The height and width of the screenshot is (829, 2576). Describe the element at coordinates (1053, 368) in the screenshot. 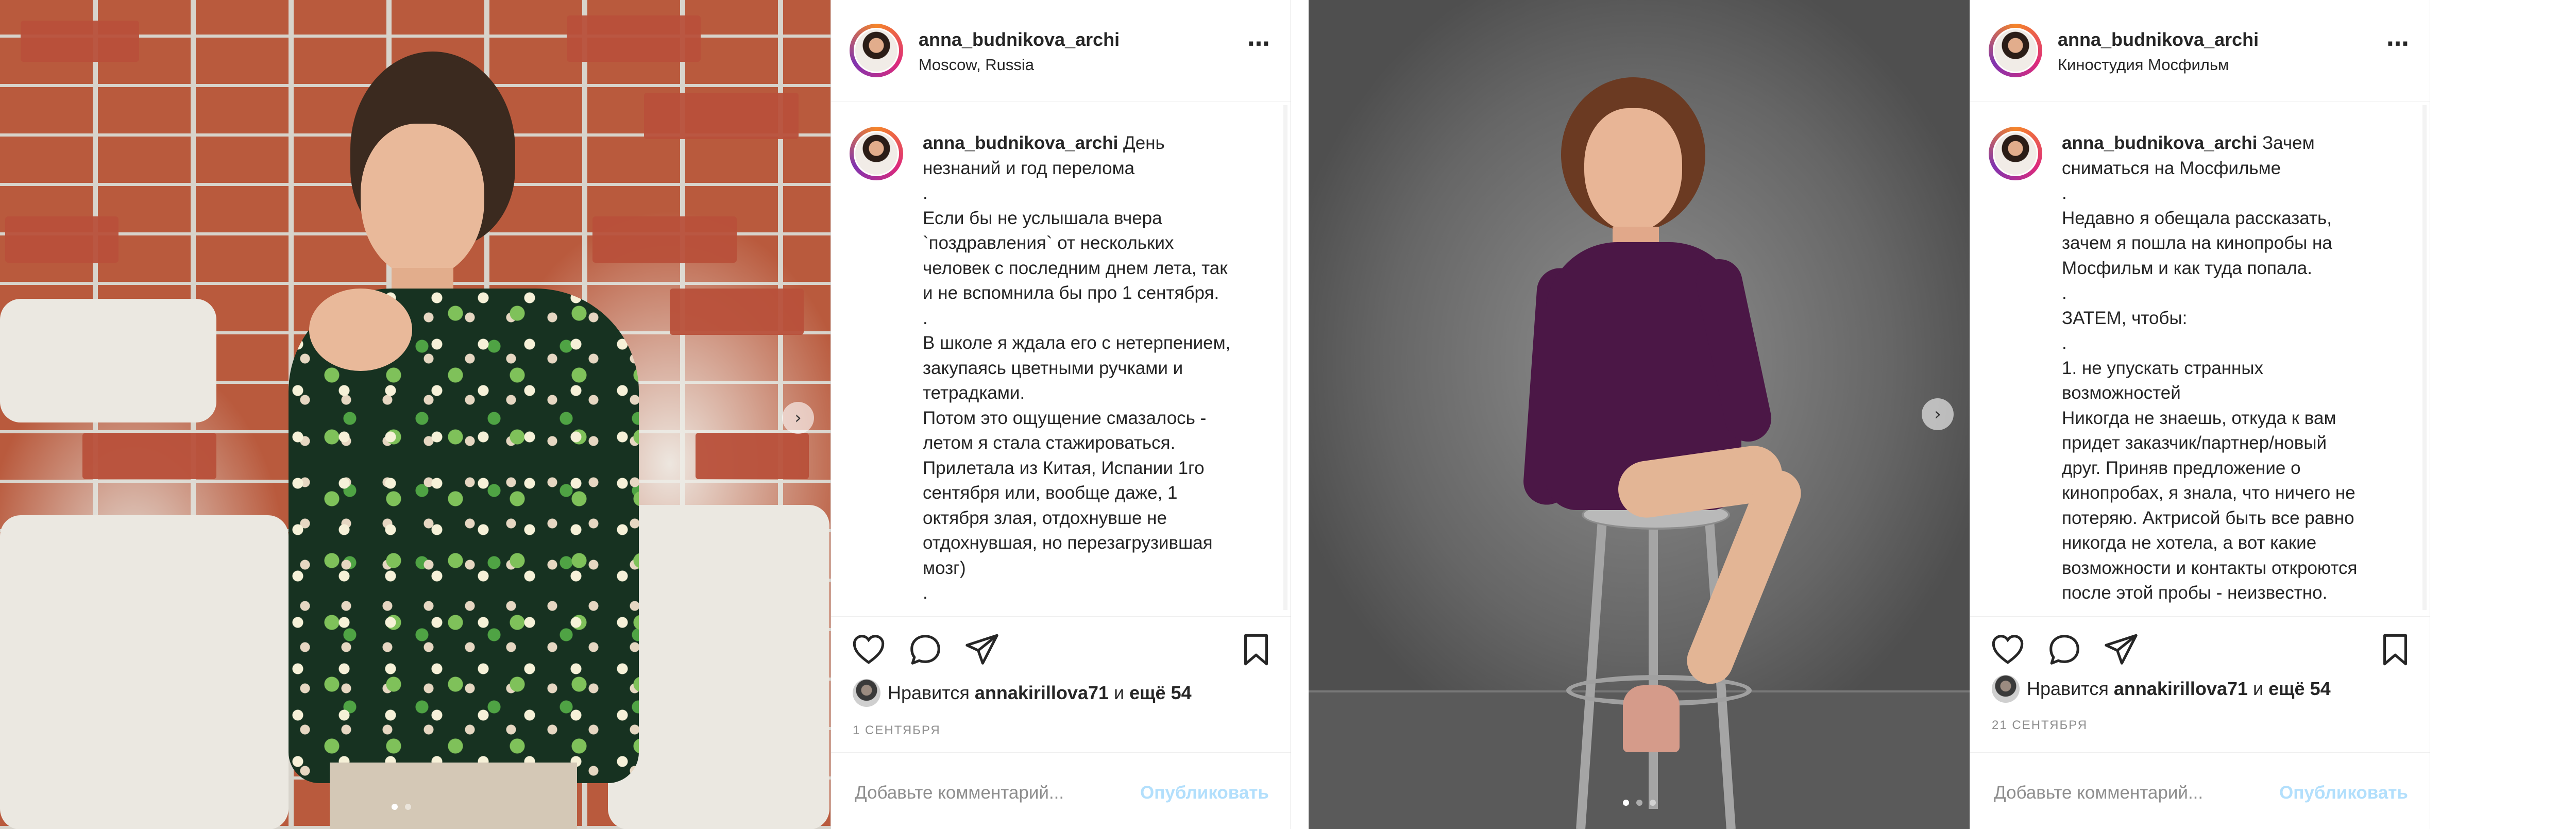

I see `caption-line: закупаясь цветными ручками и` at that location.